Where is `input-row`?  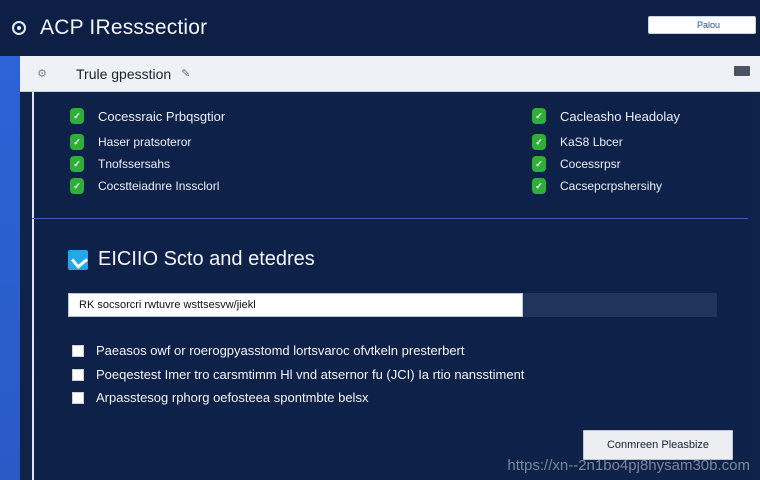 input-row is located at coordinates (393, 305).